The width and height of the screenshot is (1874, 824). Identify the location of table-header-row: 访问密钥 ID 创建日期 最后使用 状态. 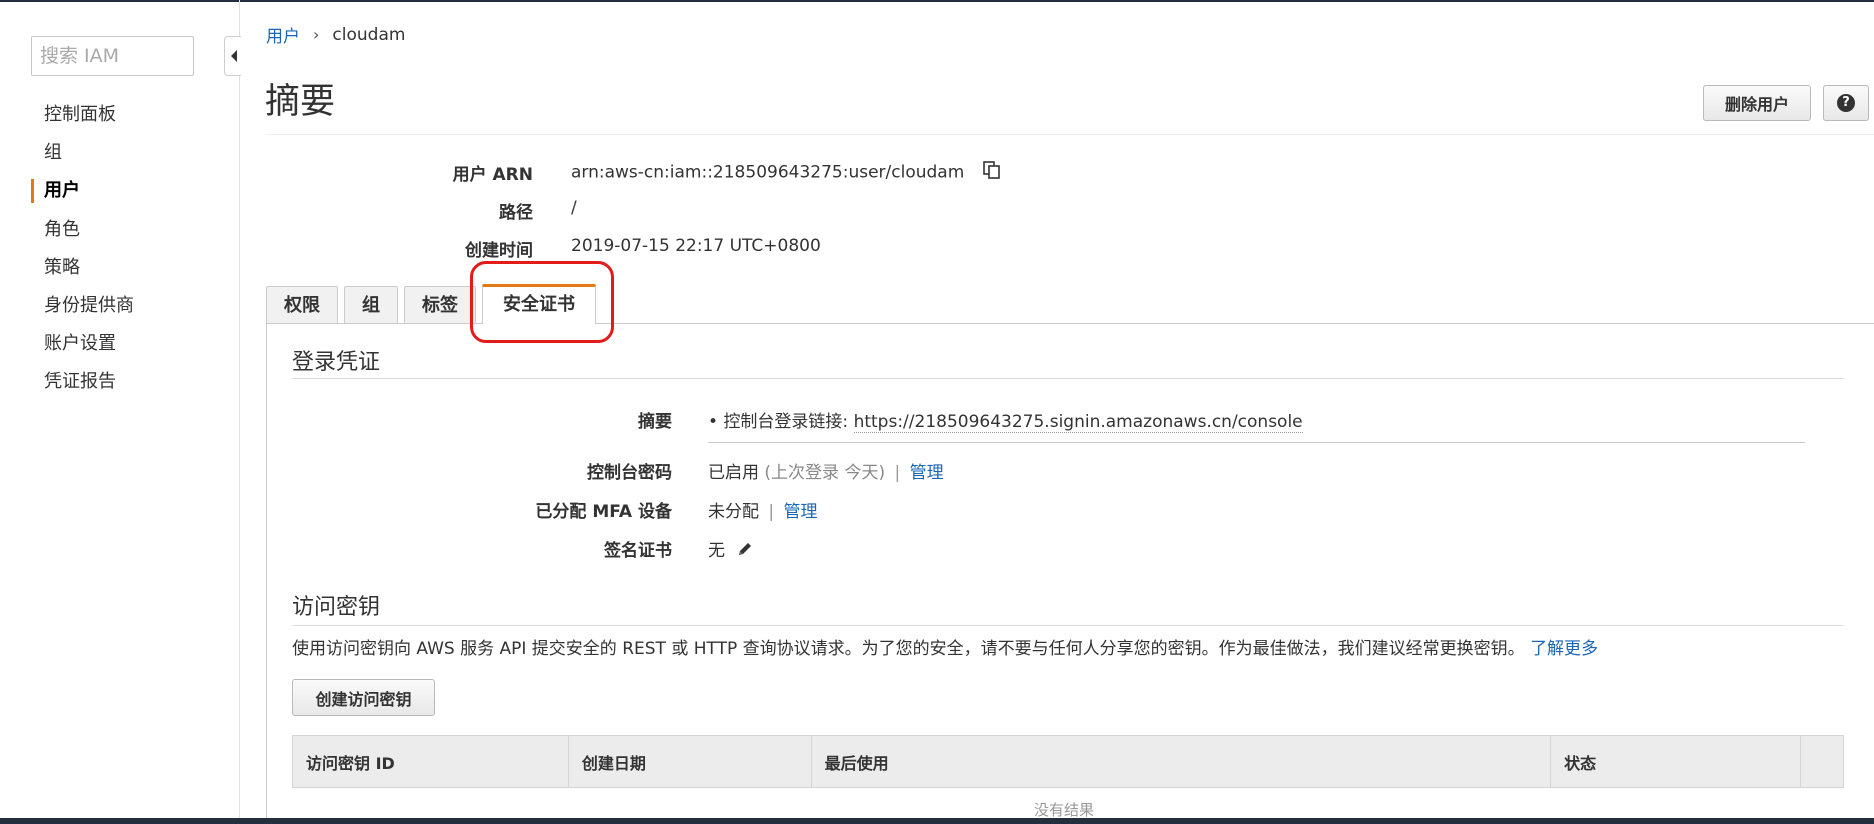
(1068, 761).